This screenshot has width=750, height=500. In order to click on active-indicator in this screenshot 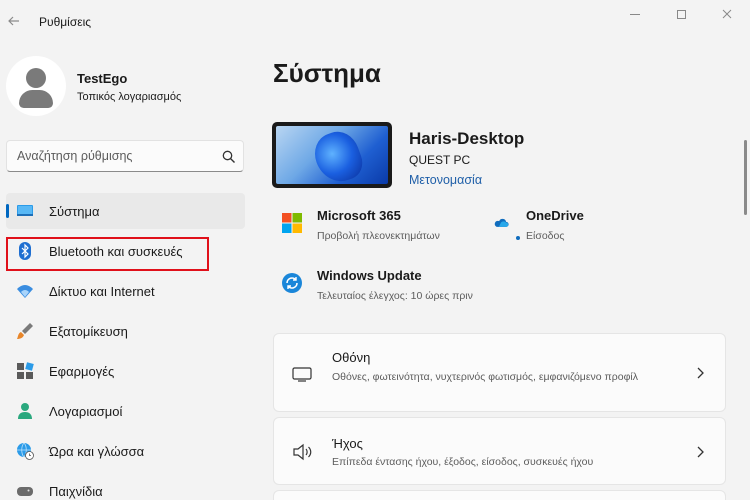, I will do `click(7, 211)`.